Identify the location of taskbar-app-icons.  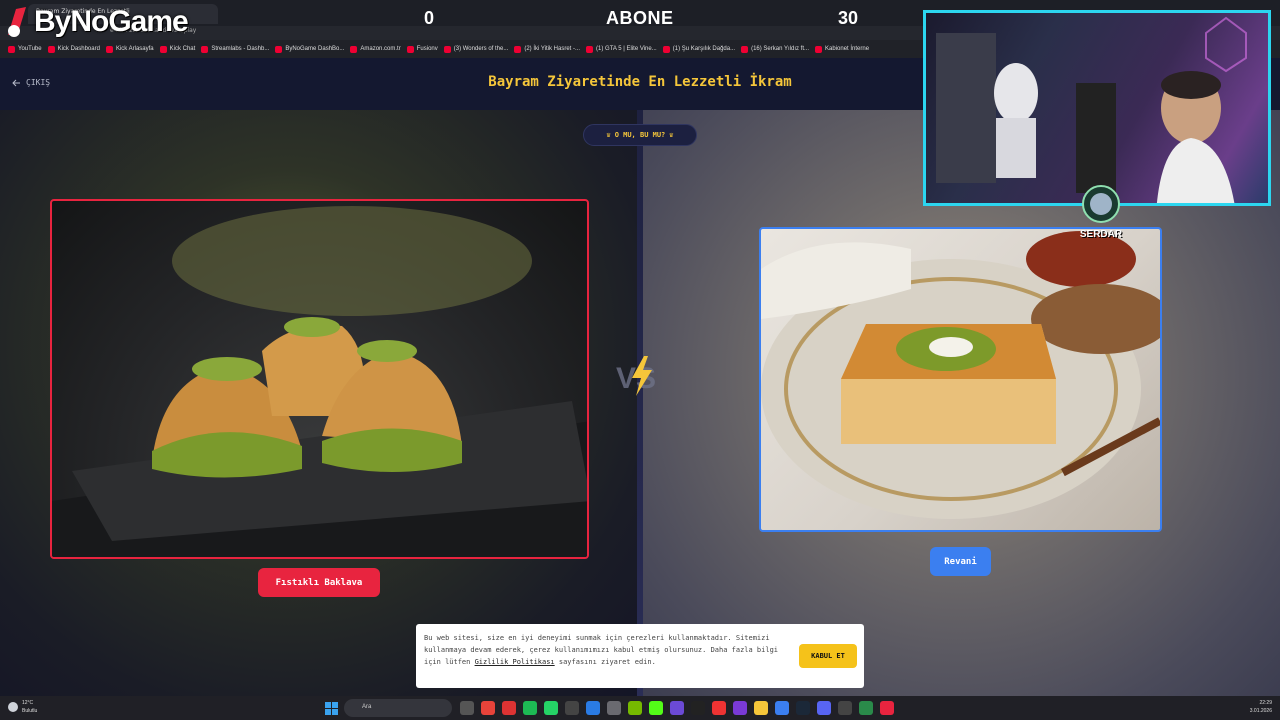
(677, 708).